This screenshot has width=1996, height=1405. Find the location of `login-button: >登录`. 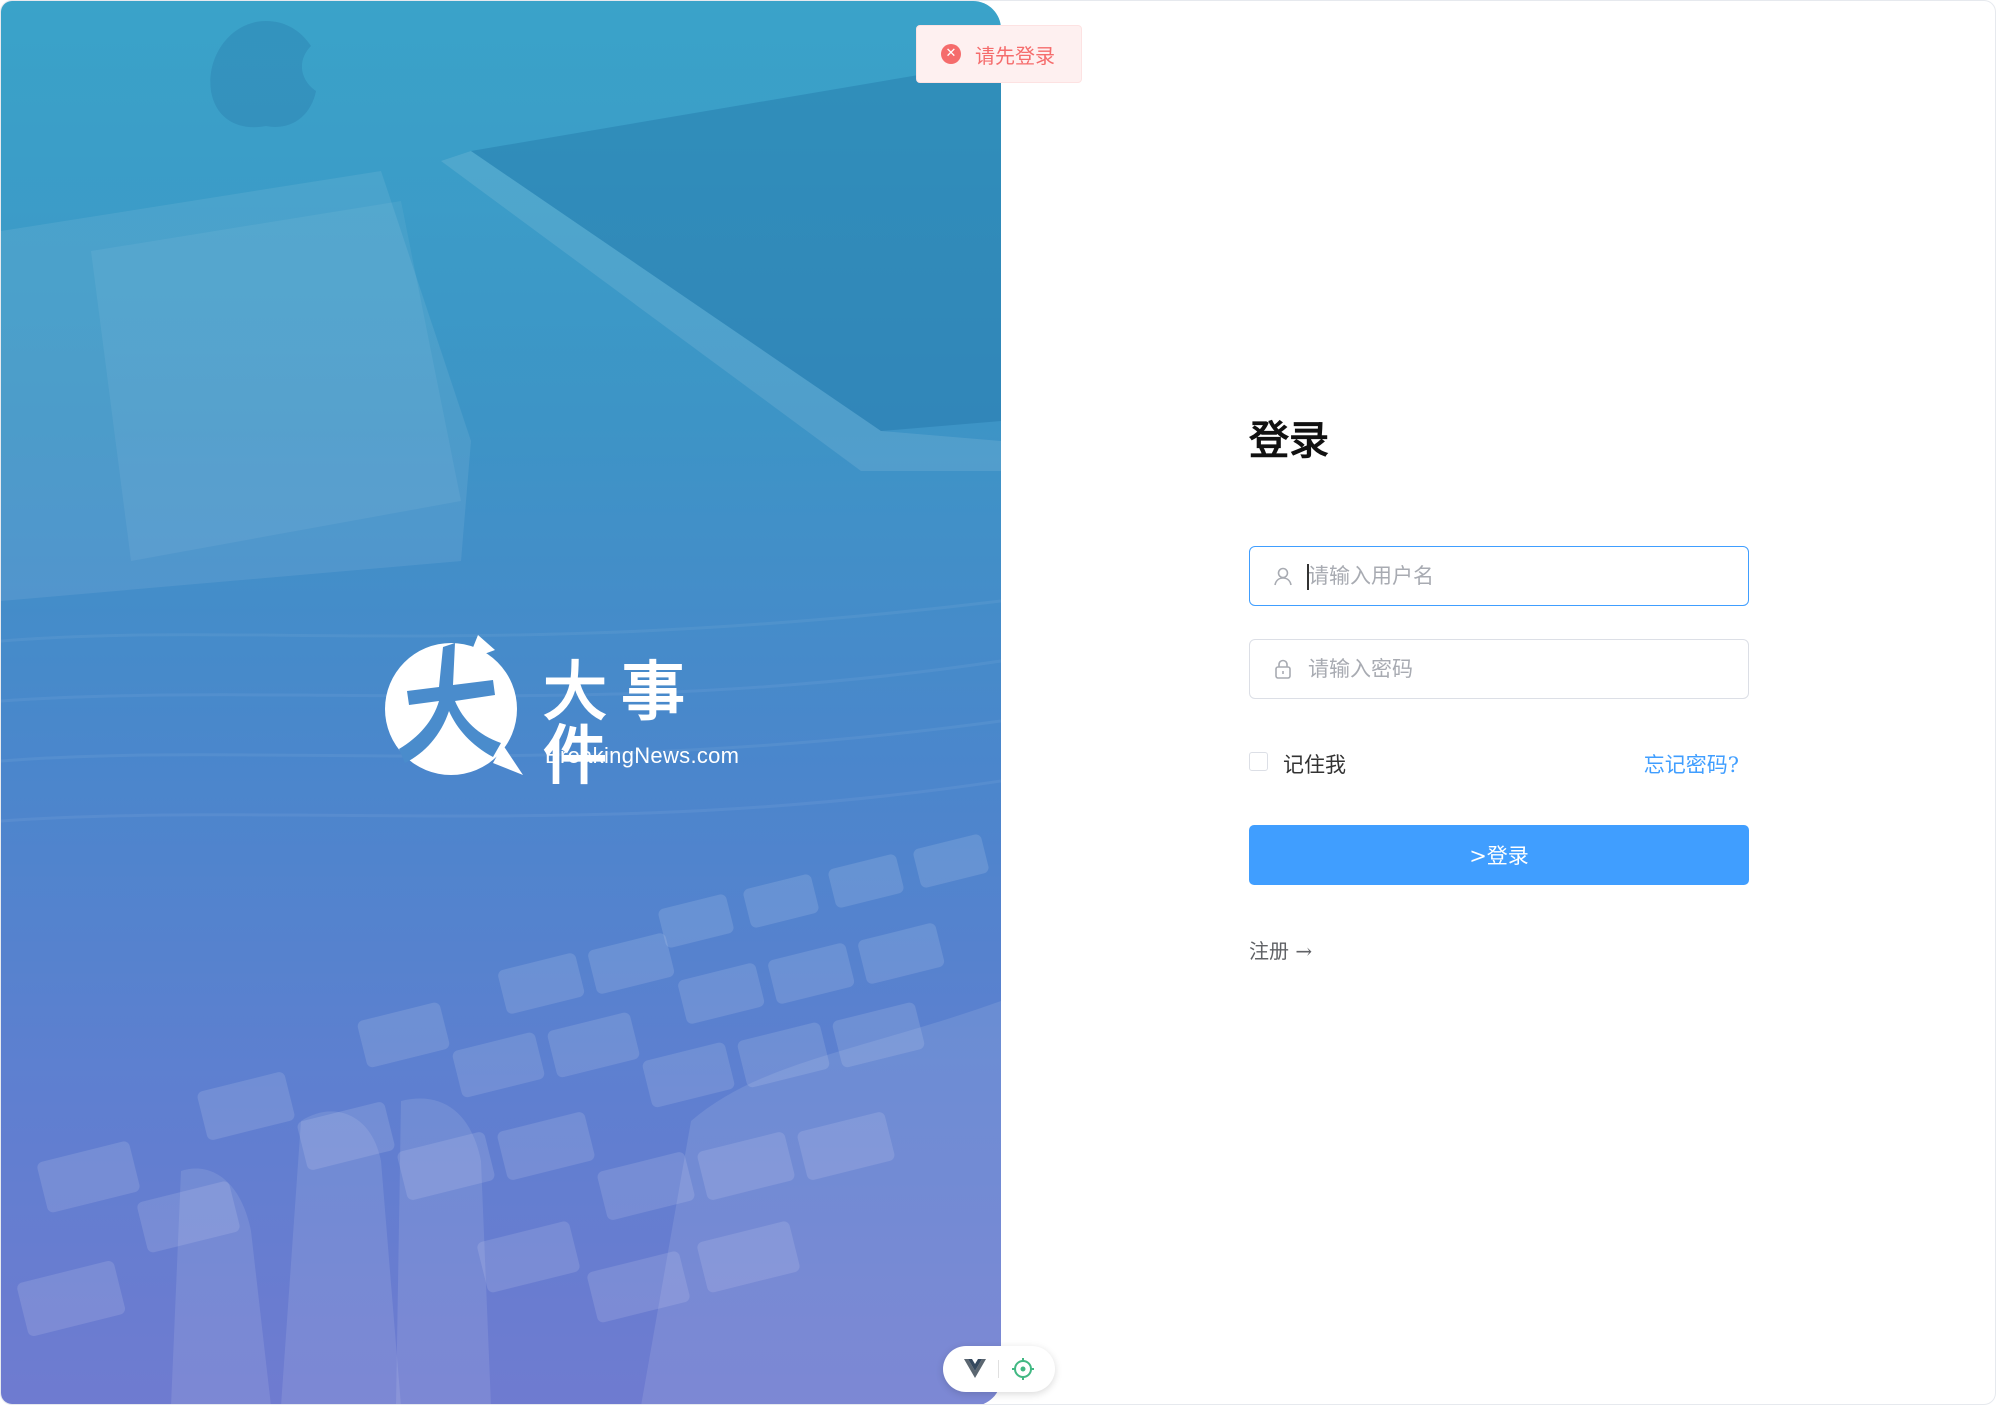

login-button: >登录 is located at coordinates (1499, 855).